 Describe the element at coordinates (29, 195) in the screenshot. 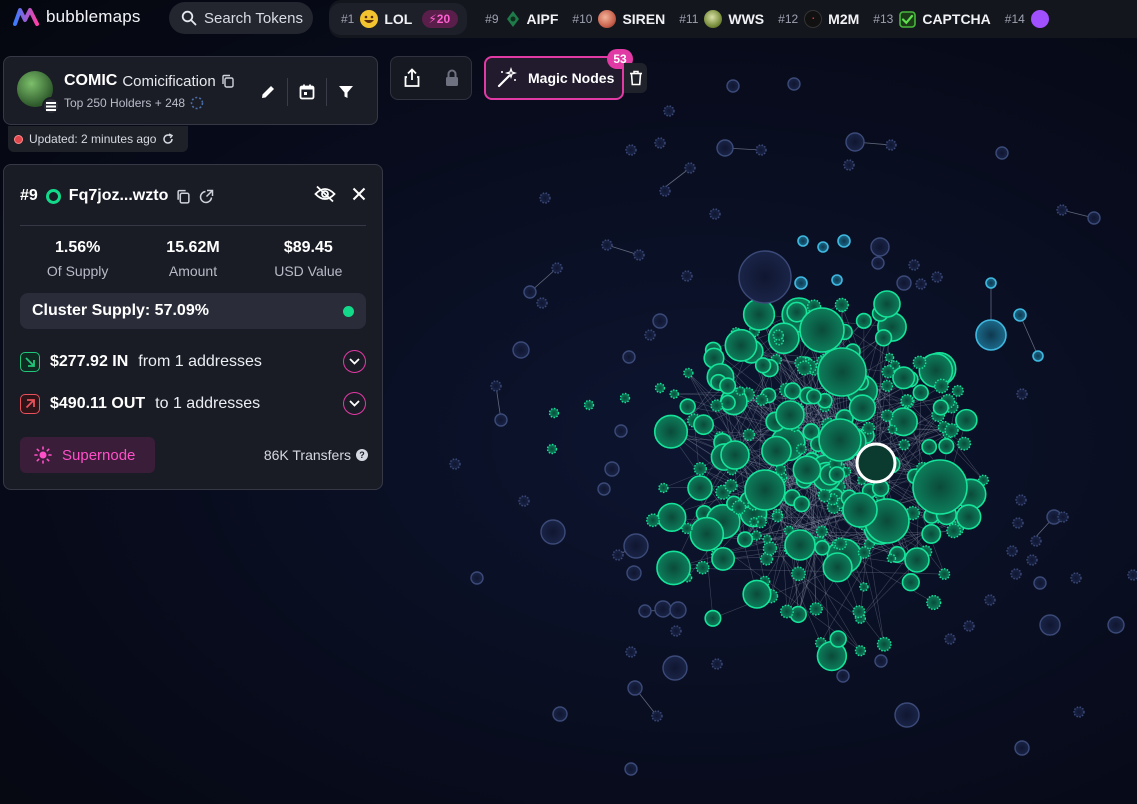

I see `wallet-rank: #9` at that location.